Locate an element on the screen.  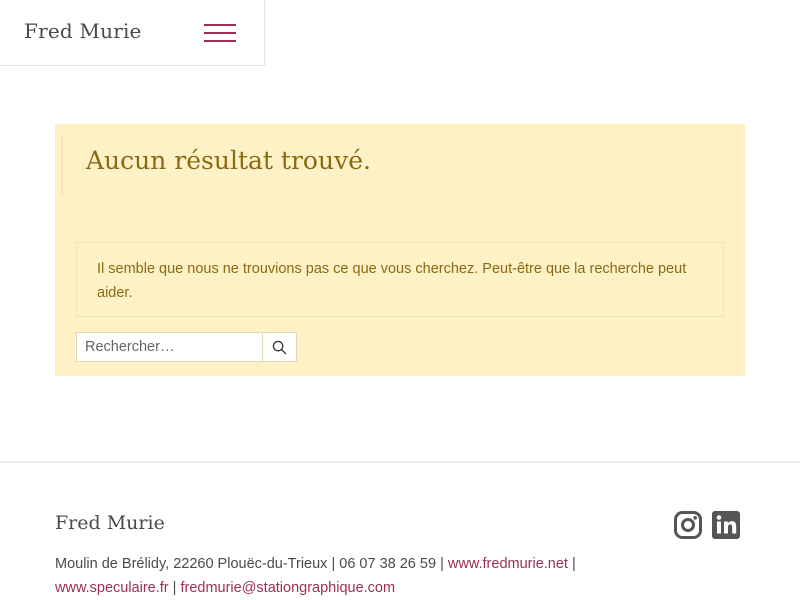
hamburger-menu-icon is located at coordinates (220, 34).